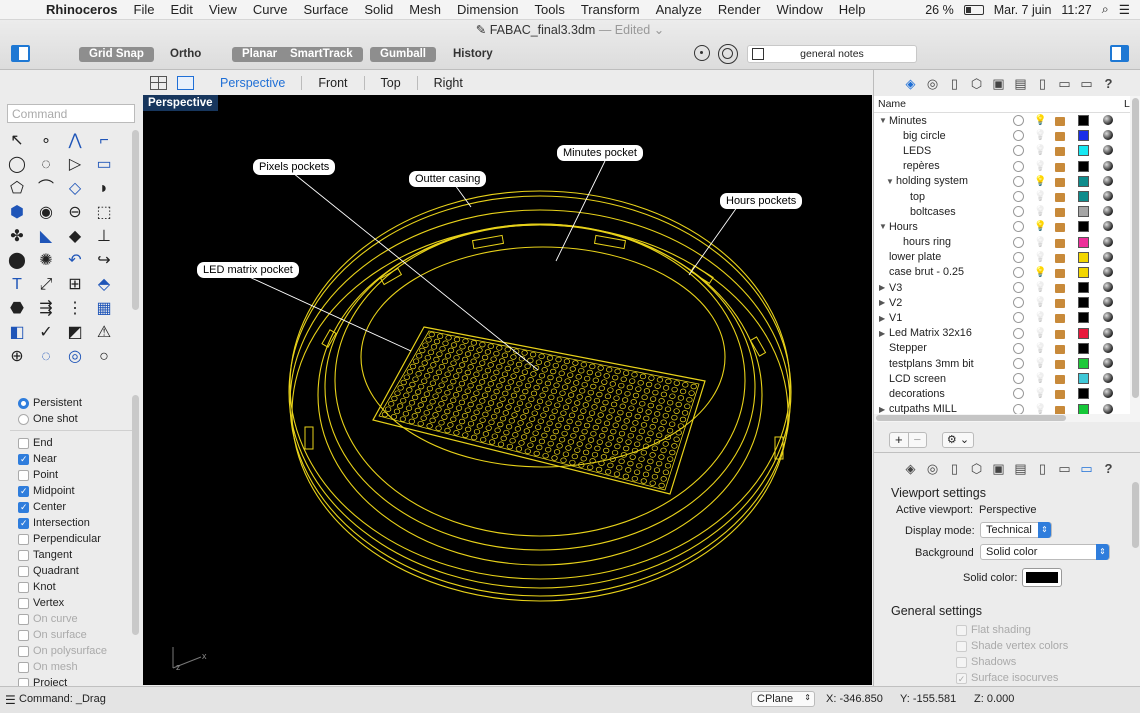 The image size is (1140, 713). What do you see at coordinates (180, 103) in the screenshot?
I see `viewport-label: Perspective` at bounding box center [180, 103].